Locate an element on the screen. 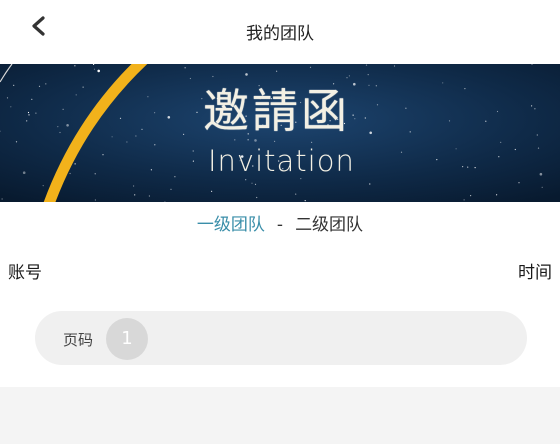 This screenshot has width=560, height=444. pagination-label: 页码 is located at coordinates (78, 340).